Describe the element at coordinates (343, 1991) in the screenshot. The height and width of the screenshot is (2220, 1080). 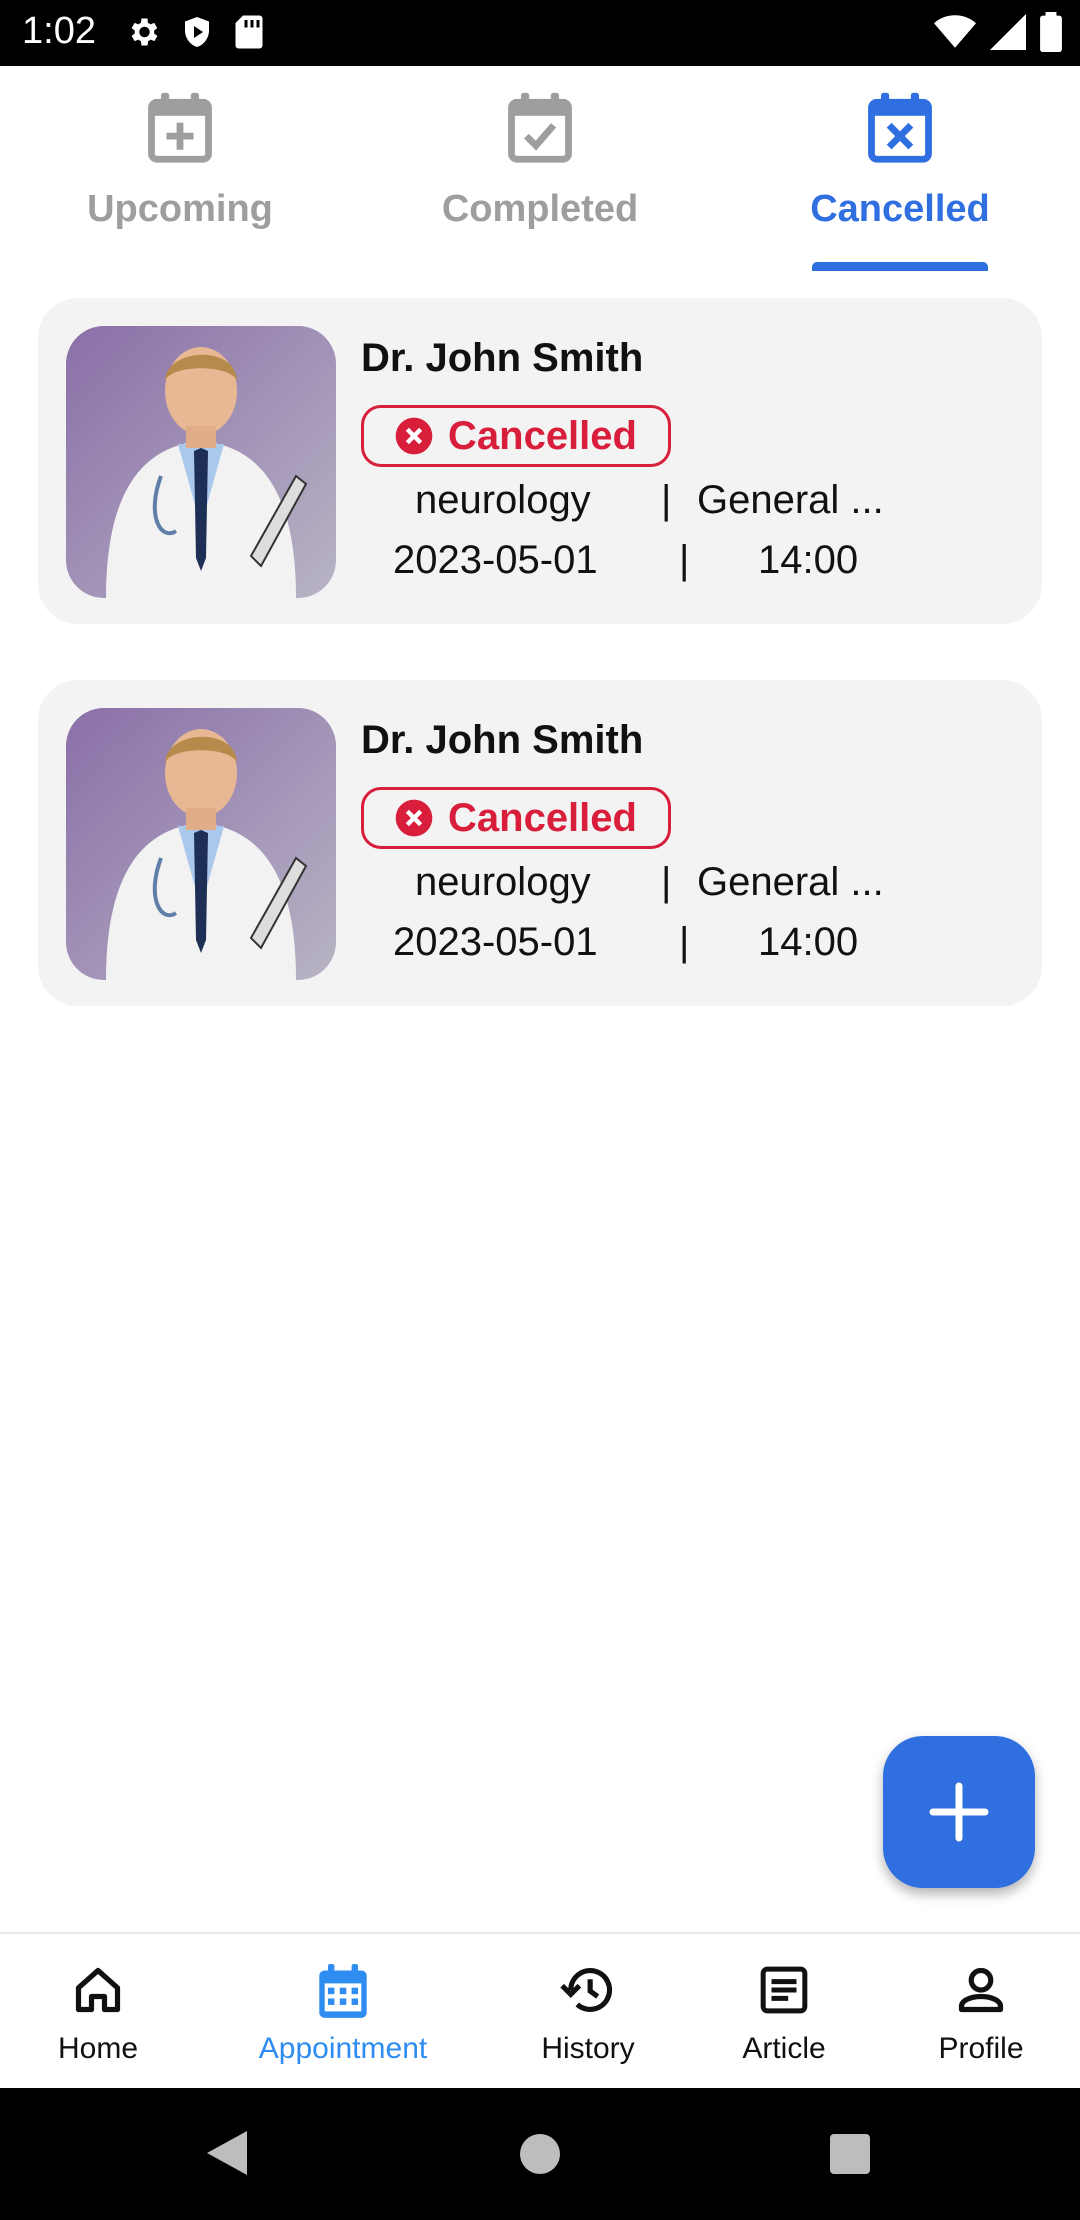
I see `calendar-icon` at that location.